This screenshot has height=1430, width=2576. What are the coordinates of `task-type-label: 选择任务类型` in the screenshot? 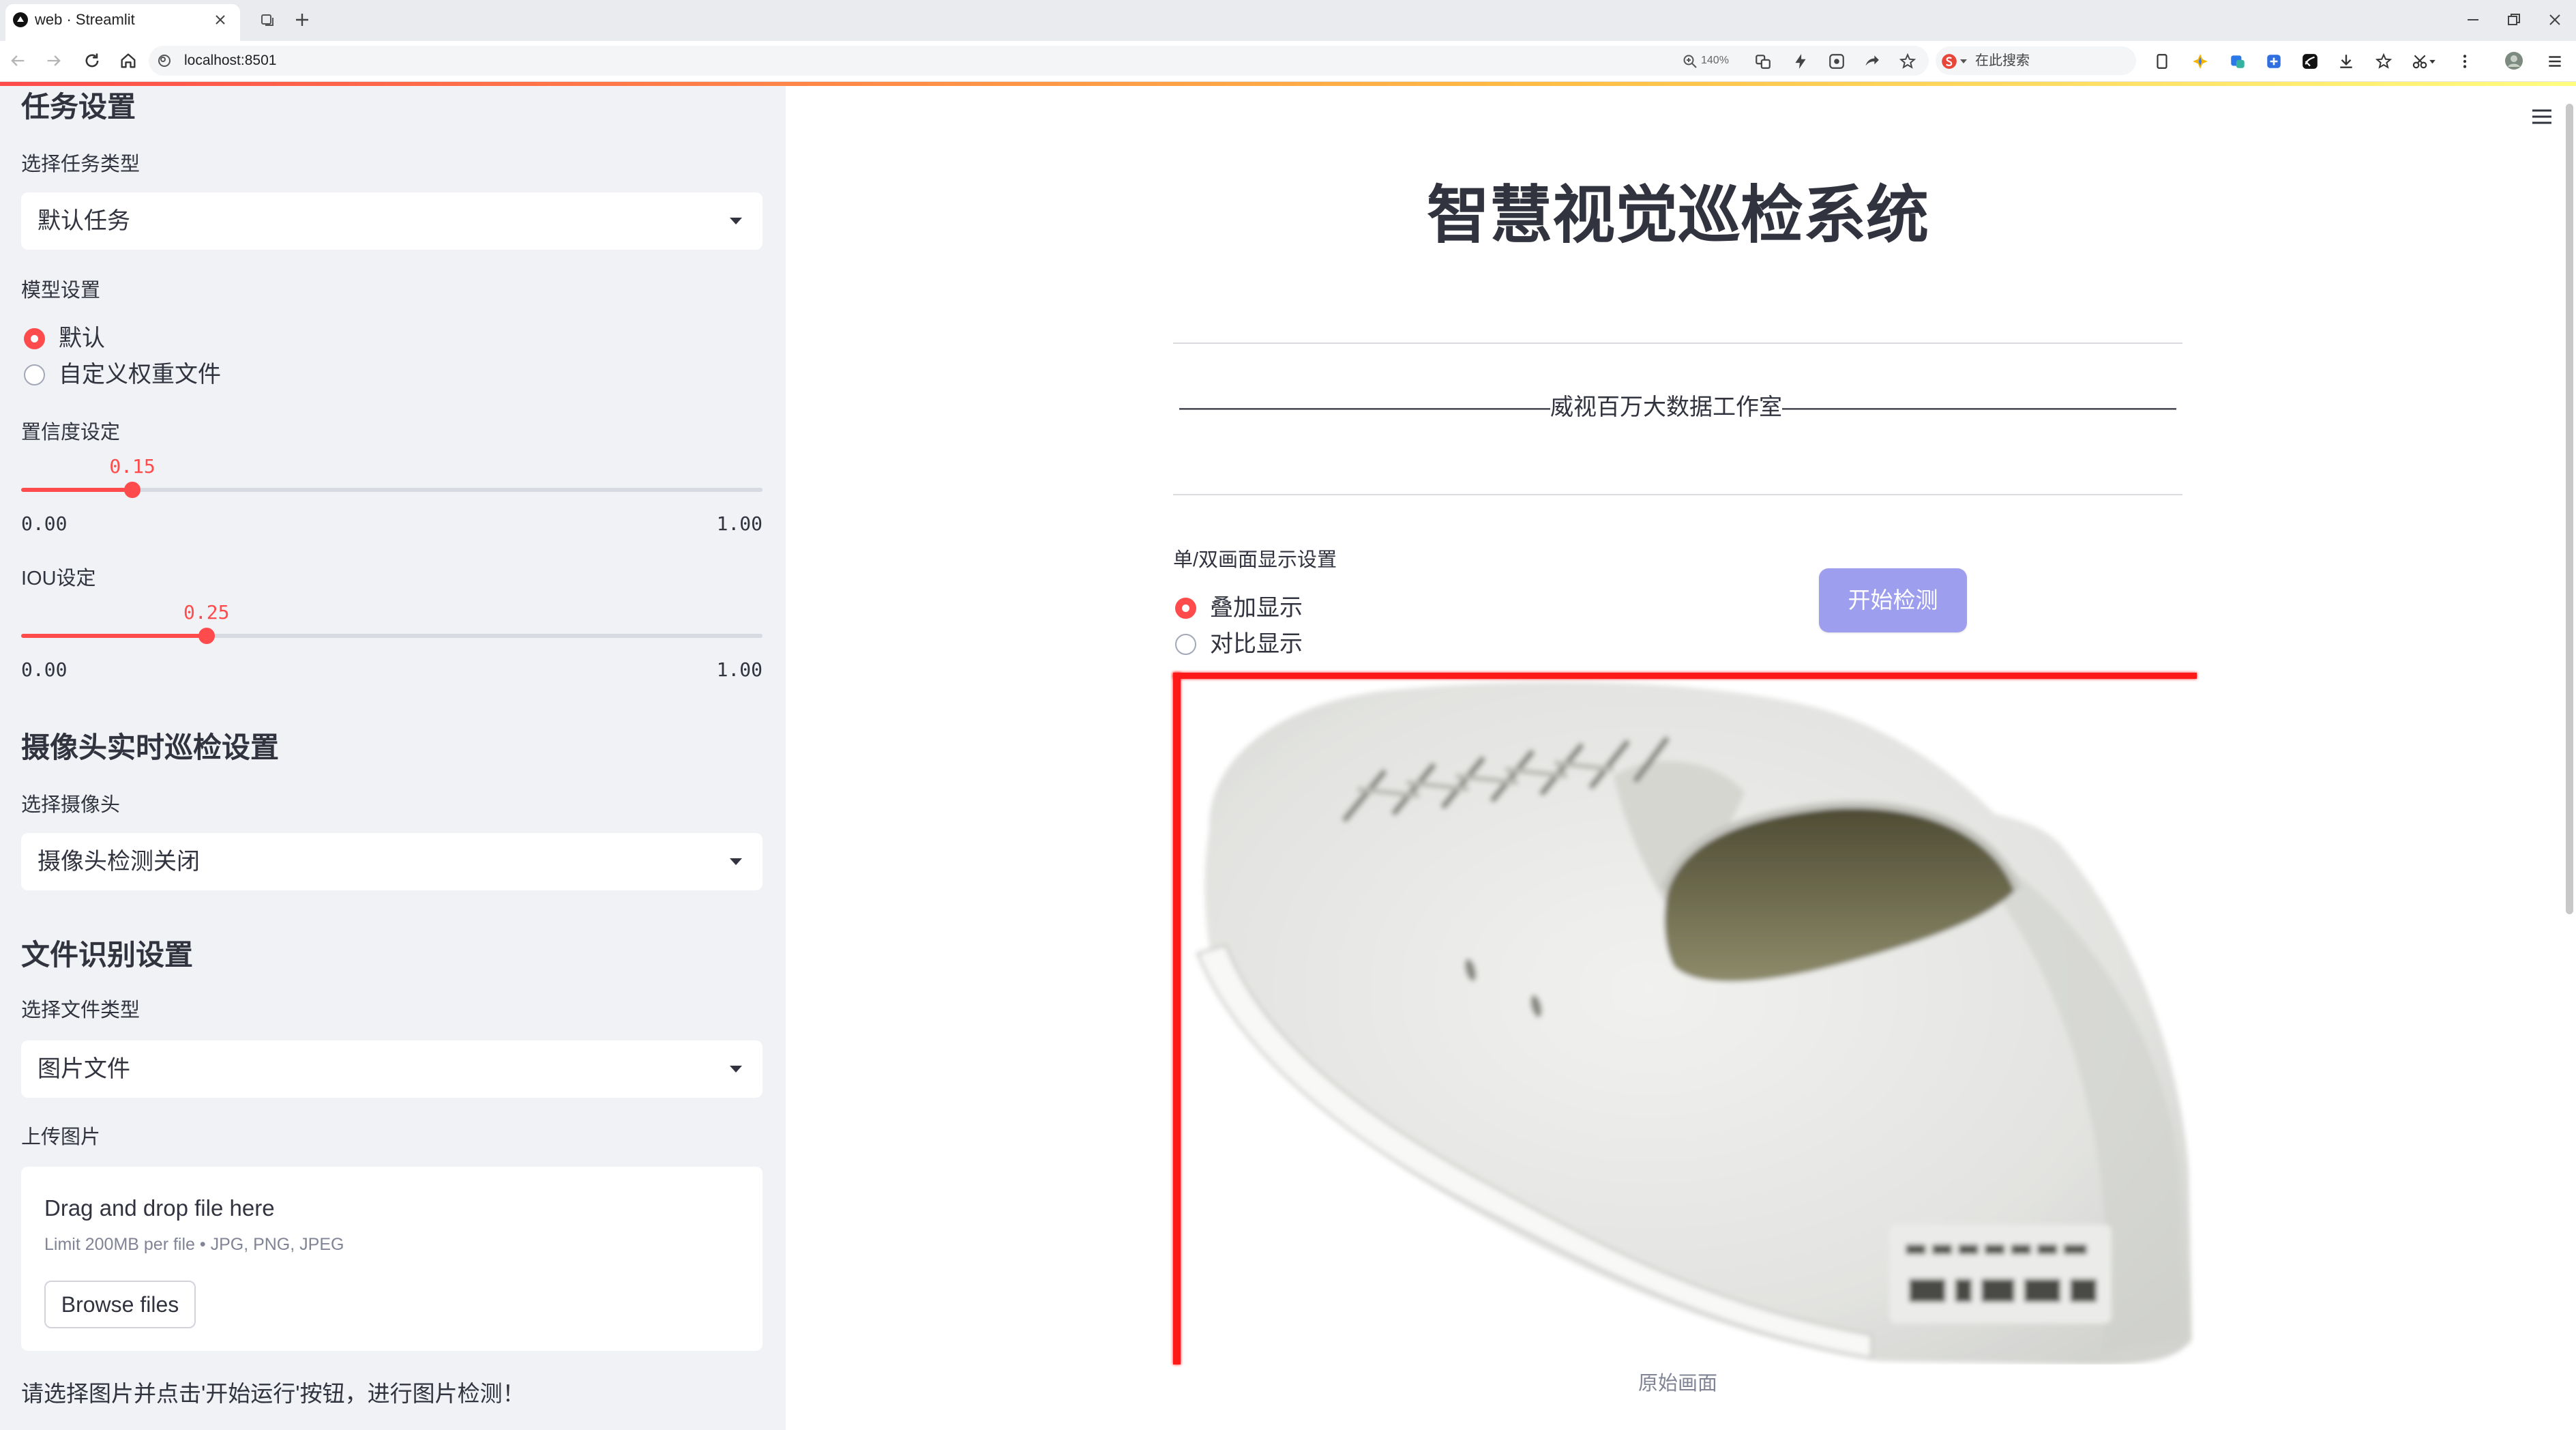 It's located at (80, 165).